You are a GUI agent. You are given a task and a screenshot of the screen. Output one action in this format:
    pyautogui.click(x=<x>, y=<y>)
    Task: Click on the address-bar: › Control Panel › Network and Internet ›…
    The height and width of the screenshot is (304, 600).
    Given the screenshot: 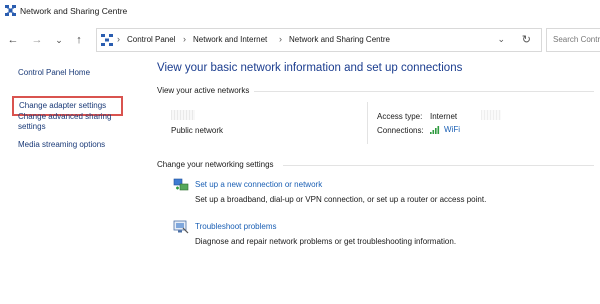 What is the action you would take?
    pyautogui.click(x=319, y=40)
    